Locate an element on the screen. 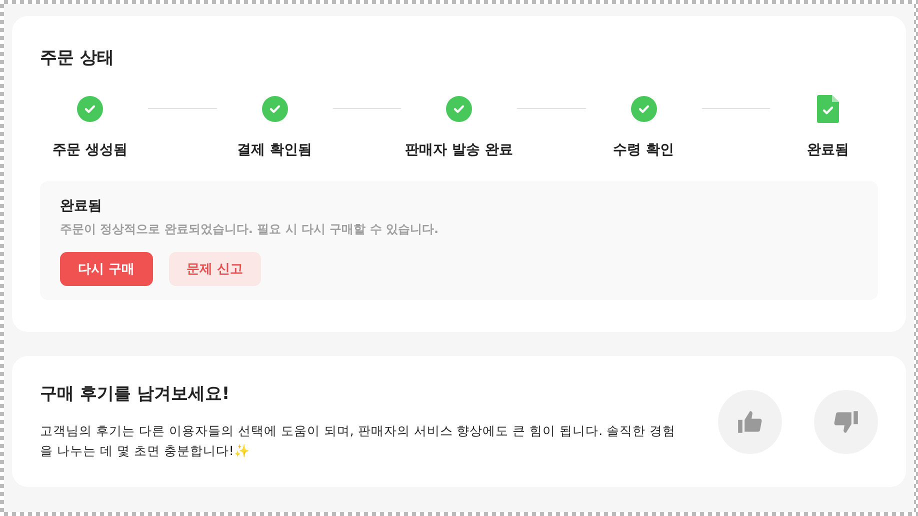 The height and width of the screenshot is (516, 918). notice-message: 주문이 정상적으로 완료되었습니다. 필요 시 다시 구매할 수 있습니다. is located at coordinates (250, 229).